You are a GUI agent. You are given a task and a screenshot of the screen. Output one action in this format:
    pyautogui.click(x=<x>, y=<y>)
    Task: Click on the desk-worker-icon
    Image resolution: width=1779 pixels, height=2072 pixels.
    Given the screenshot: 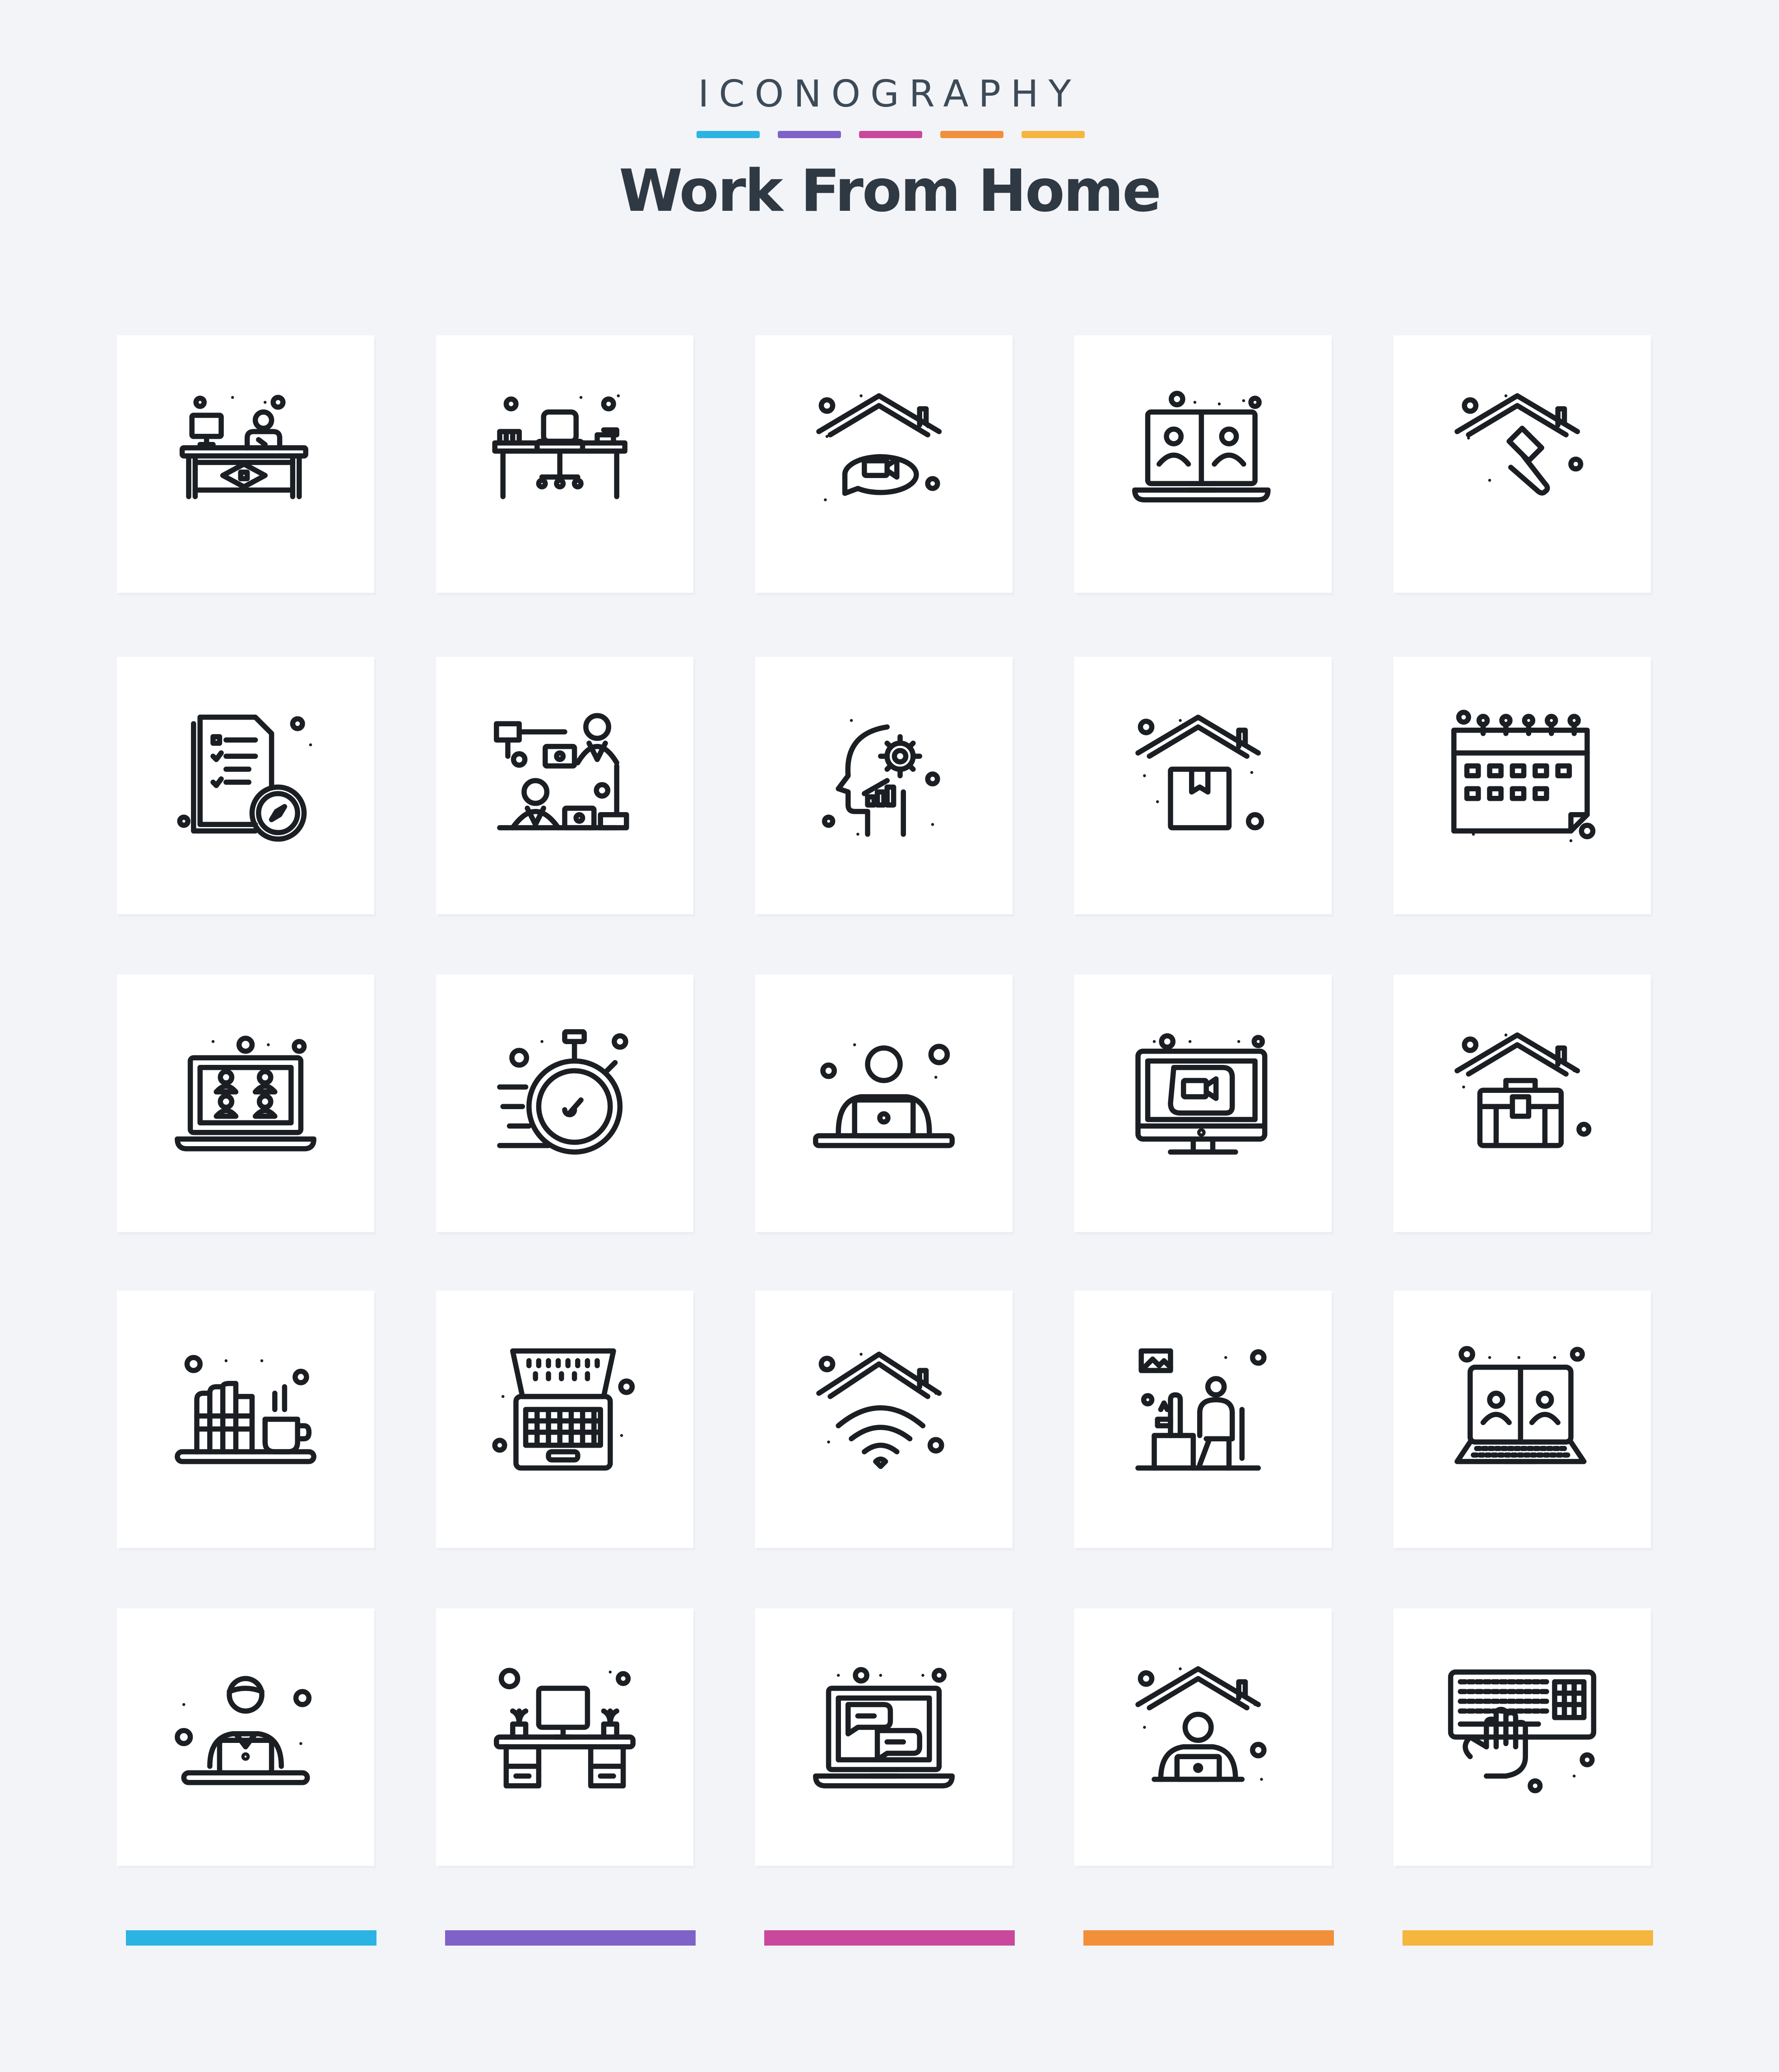 What is the action you would take?
    pyautogui.click(x=243, y=447)
    